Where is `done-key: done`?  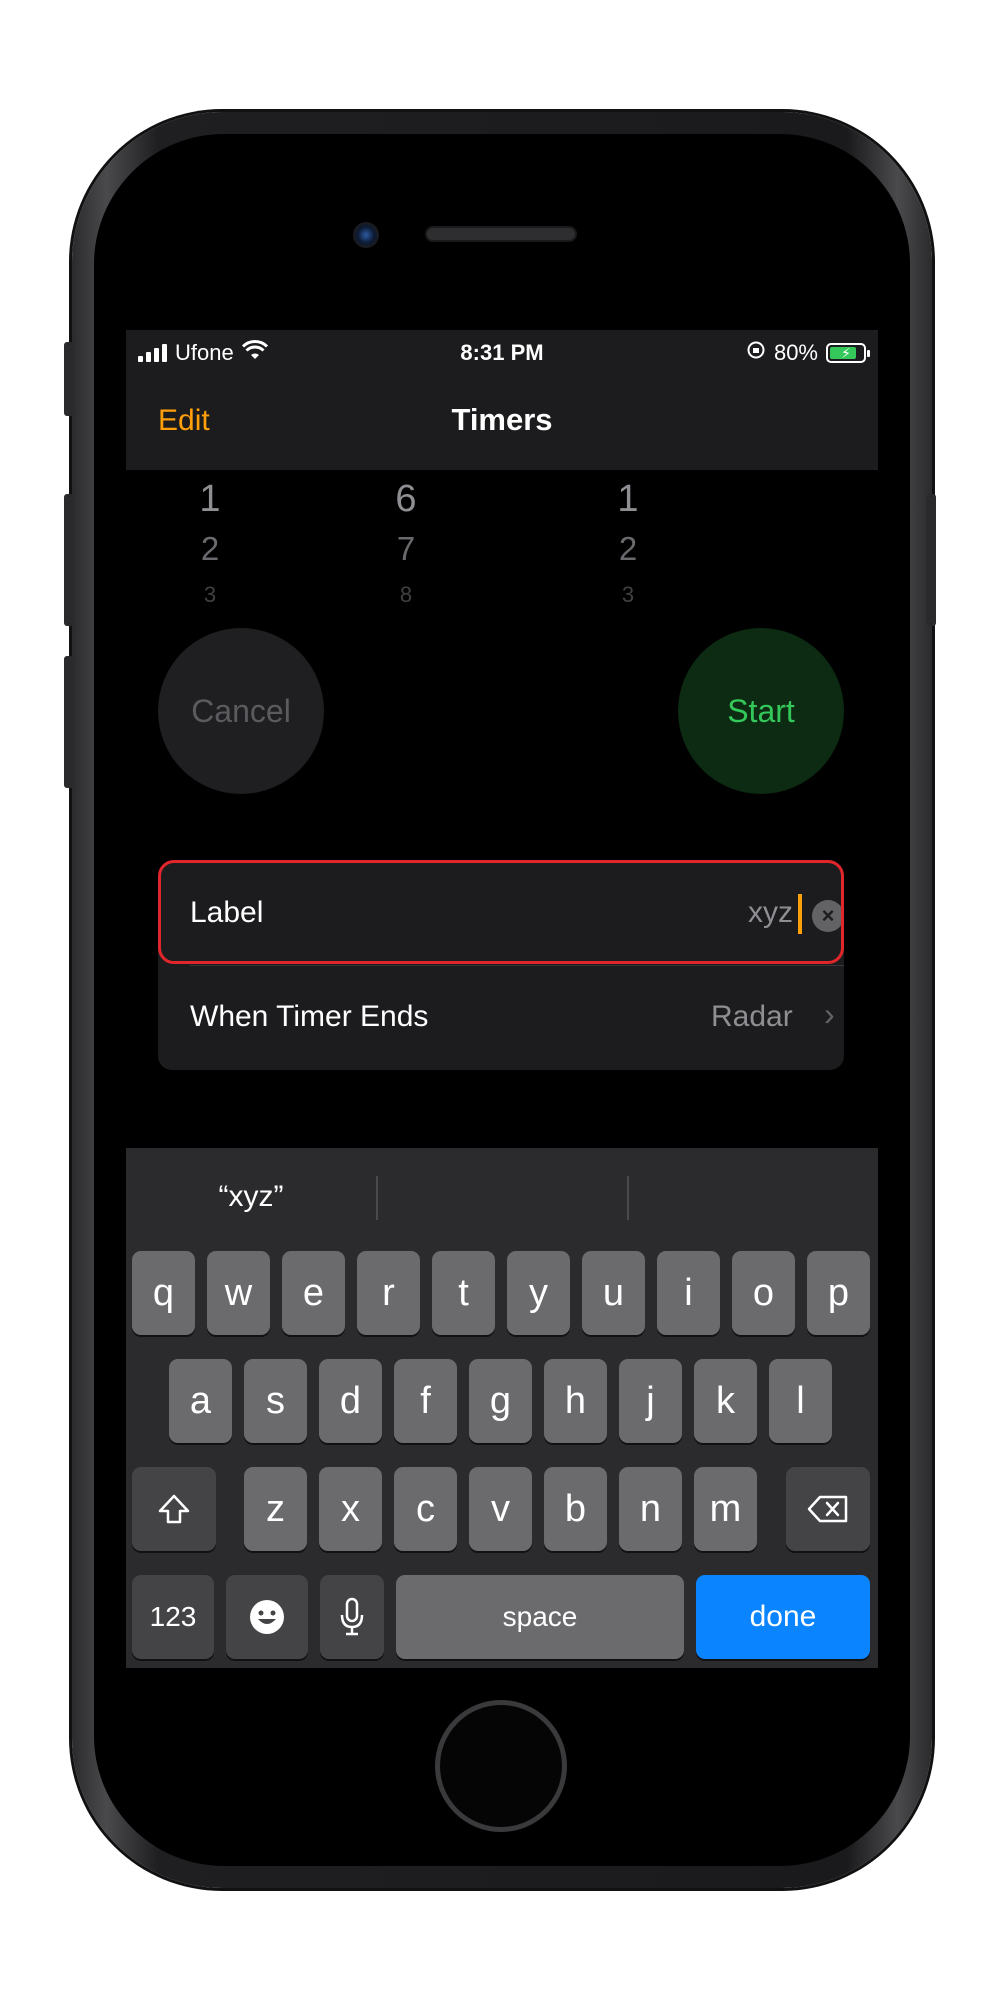
done-key: done is located at coordinates (783, 1617).